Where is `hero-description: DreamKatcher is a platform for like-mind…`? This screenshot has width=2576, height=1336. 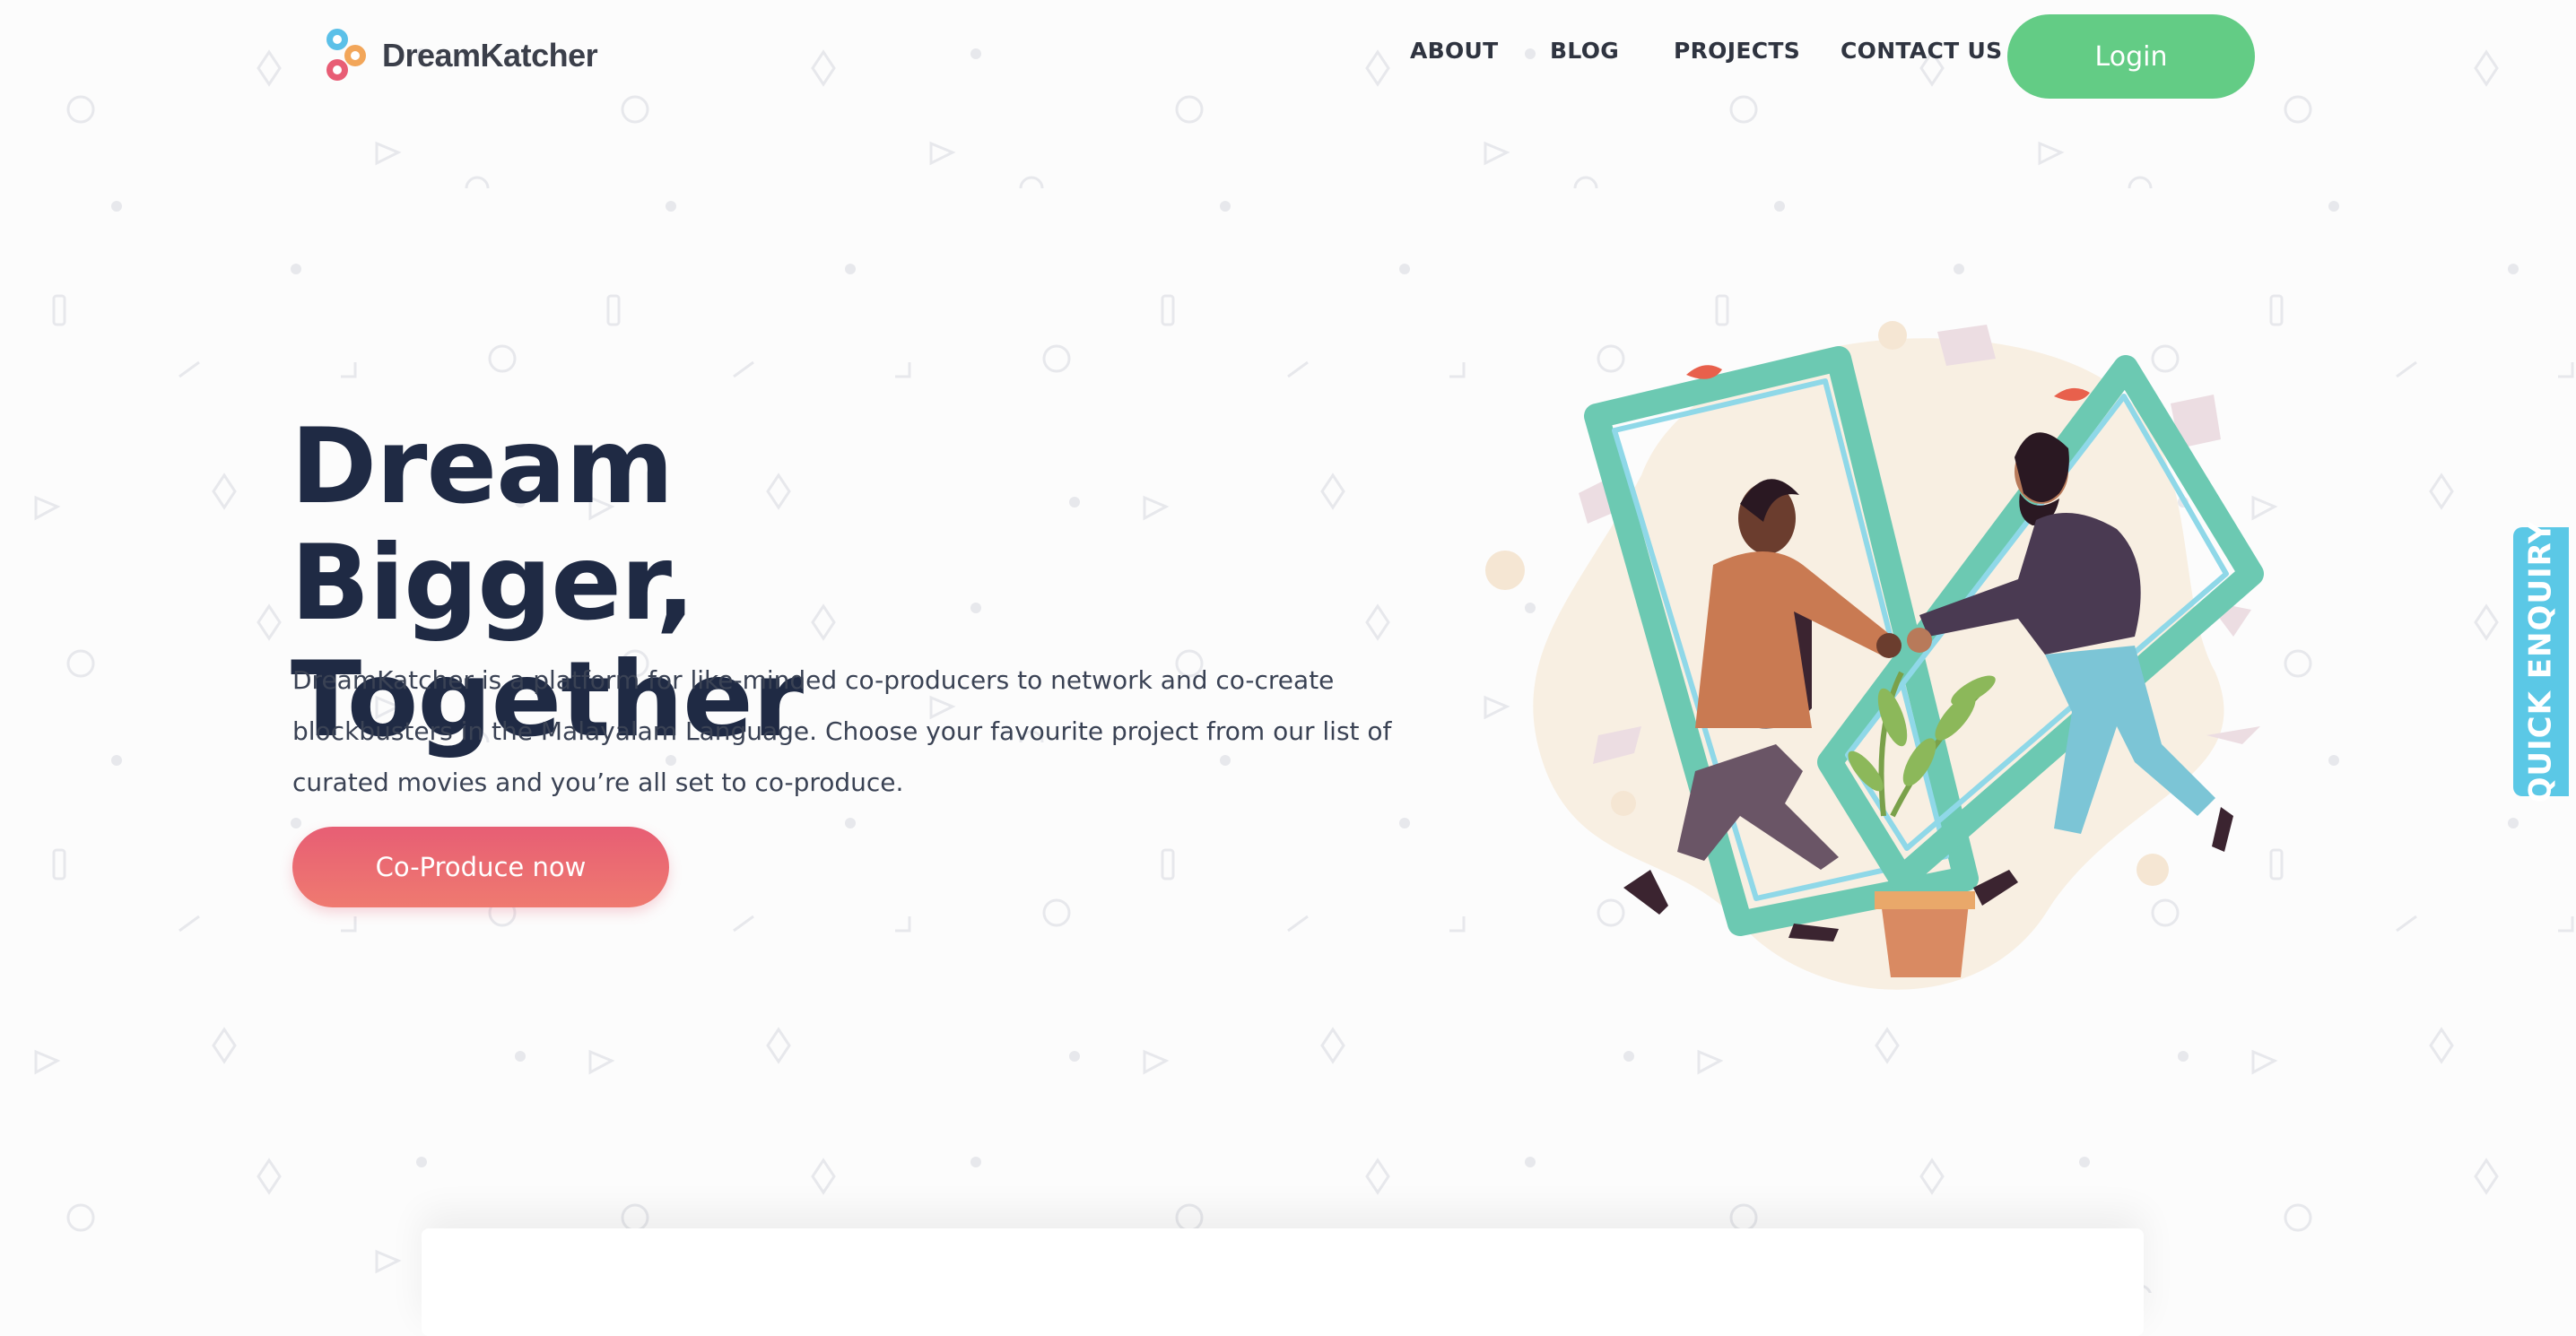
hero-description: DreamKatcher is a platform for like-mind… is located at coordinates (842, 731).